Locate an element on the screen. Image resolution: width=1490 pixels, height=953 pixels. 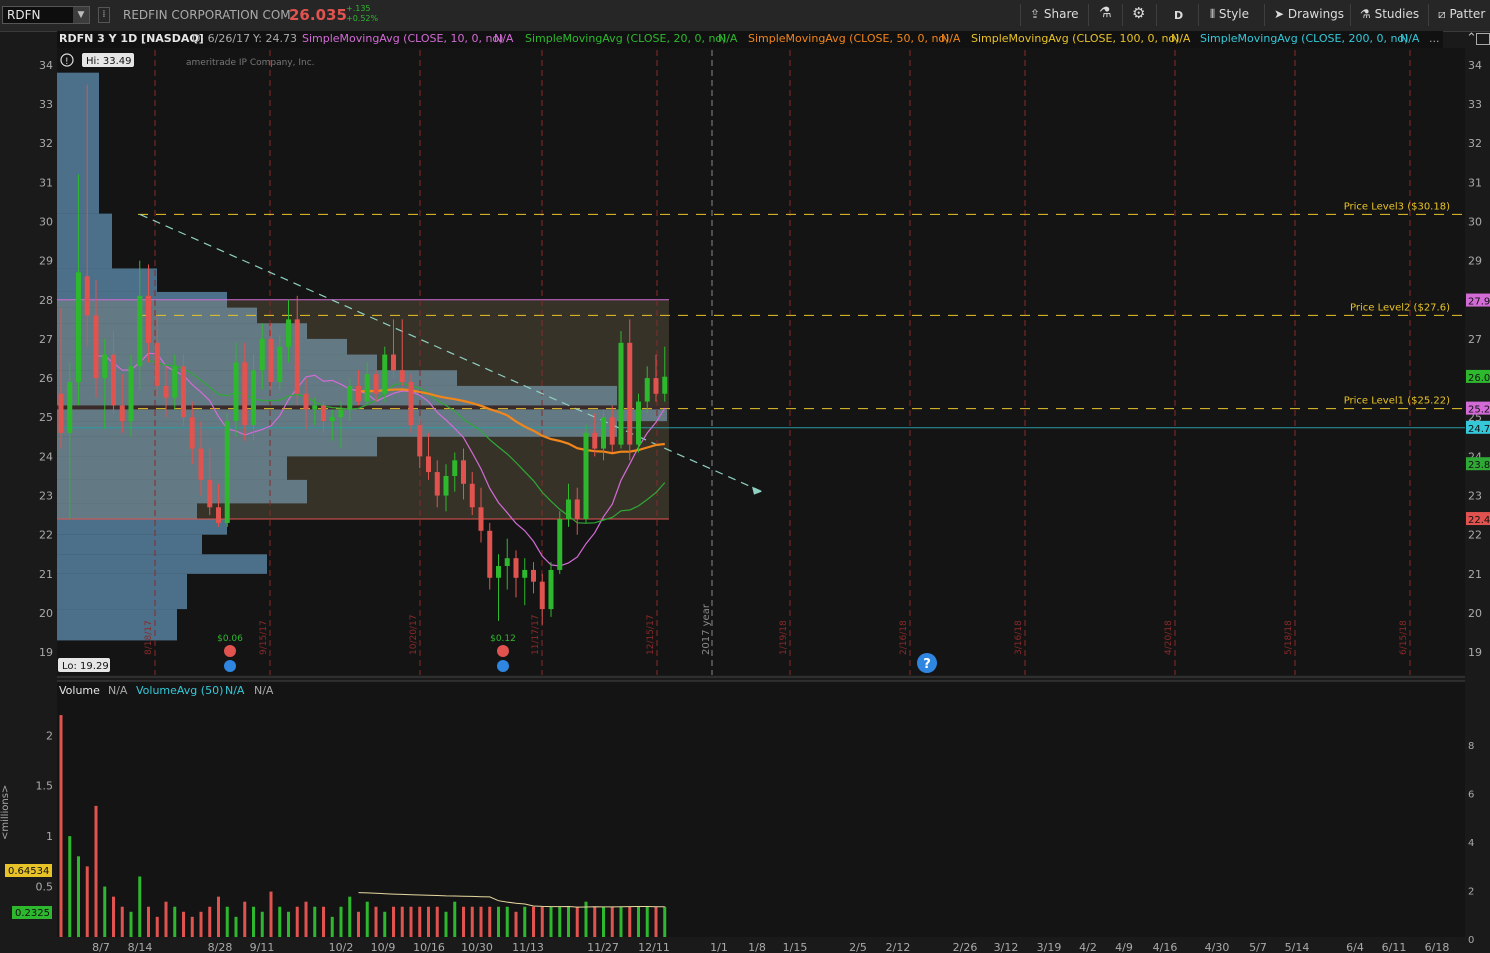
price-level-label: Price Level2 ($27.6) is located at coordinates (1400, 307).